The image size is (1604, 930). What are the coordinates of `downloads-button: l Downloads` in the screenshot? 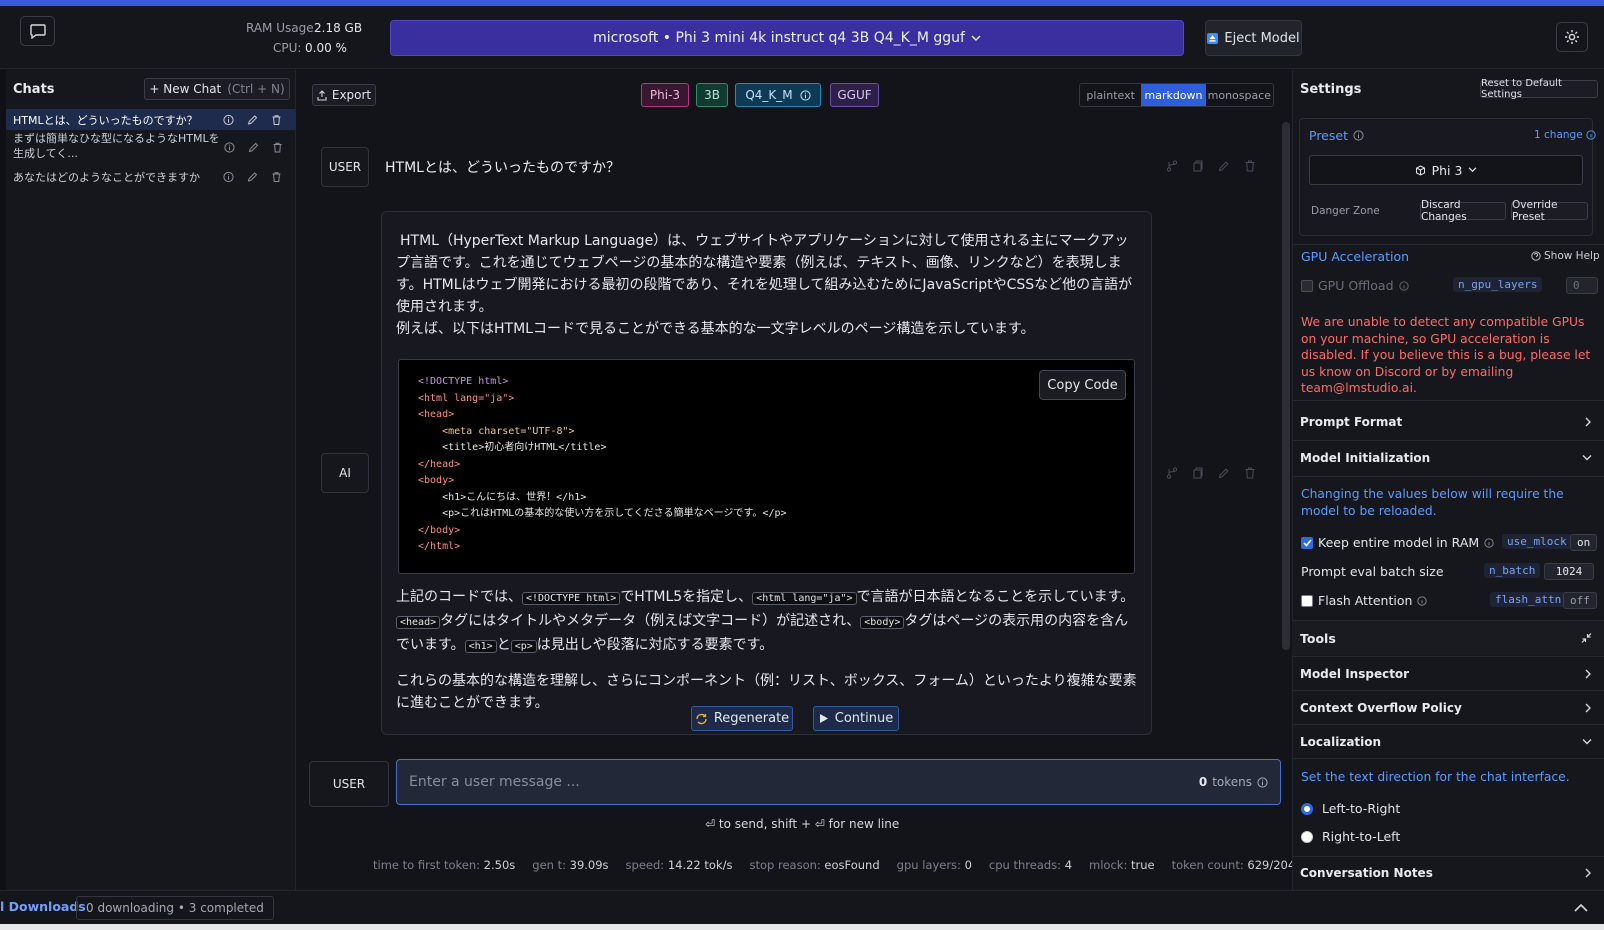 It's located at (43, 906).